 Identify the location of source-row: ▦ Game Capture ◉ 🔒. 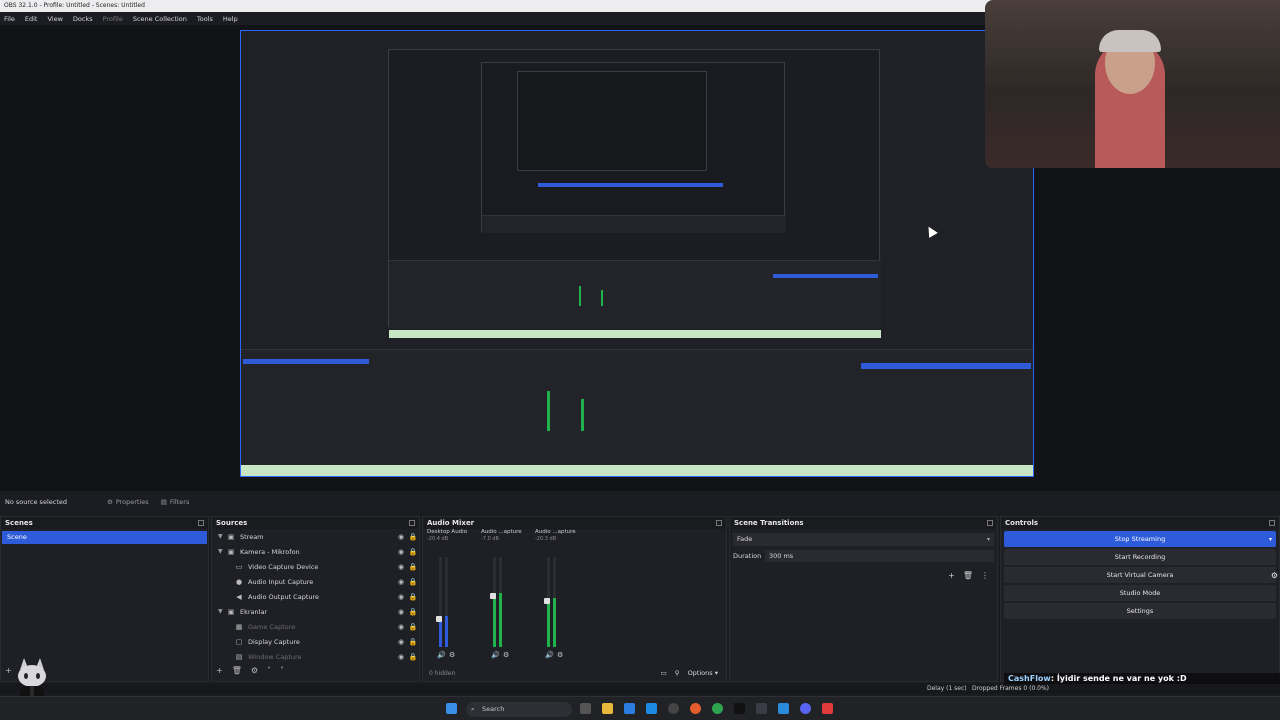
(315, 626).